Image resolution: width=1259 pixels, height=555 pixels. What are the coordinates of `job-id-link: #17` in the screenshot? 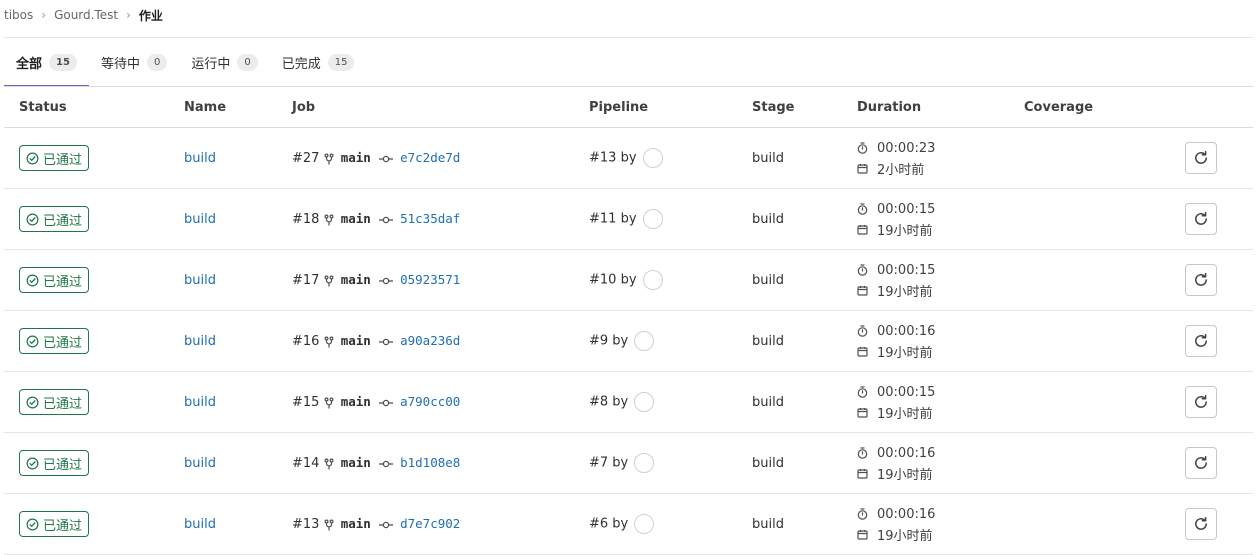 It's located at (305, 280).